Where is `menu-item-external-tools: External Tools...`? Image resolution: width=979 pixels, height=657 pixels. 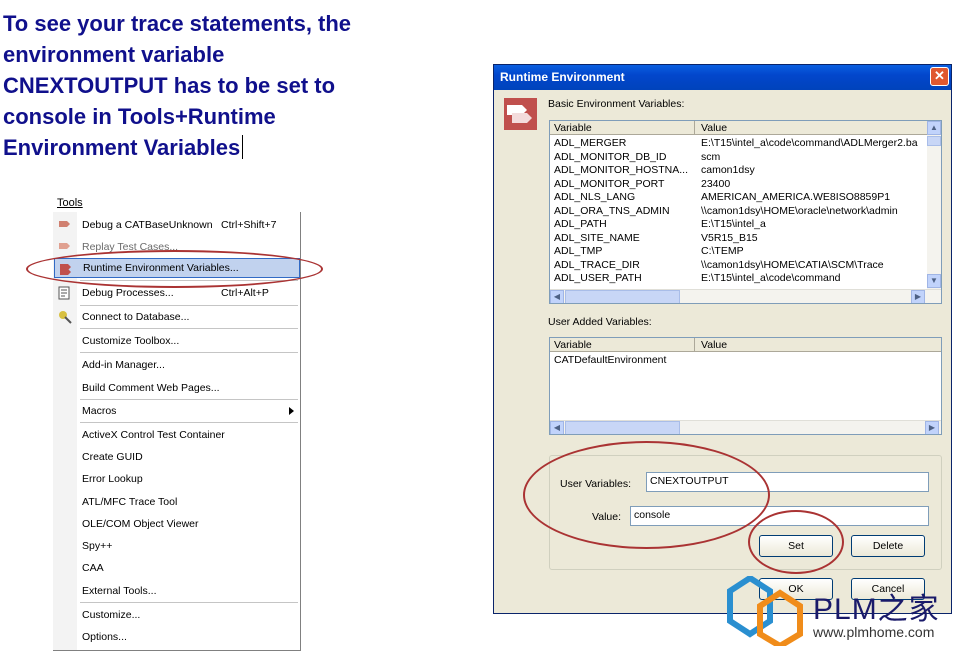
menu-item-external-tools: External Tools... is located at coordinates (176, 591).